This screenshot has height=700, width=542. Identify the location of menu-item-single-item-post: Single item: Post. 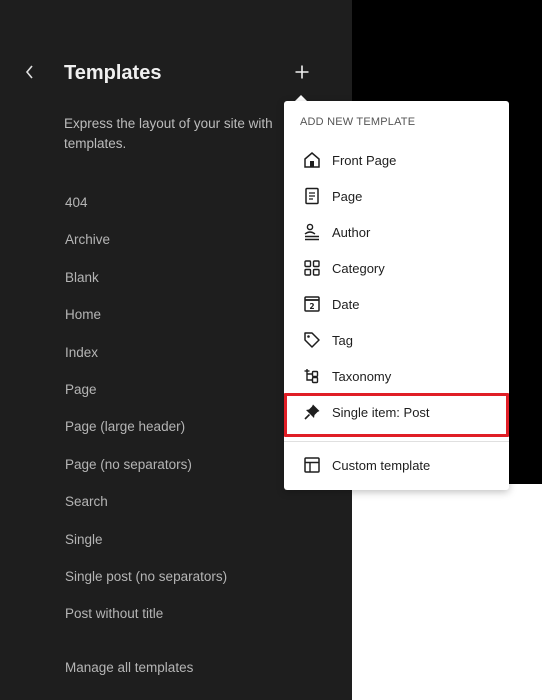
(400, 412).